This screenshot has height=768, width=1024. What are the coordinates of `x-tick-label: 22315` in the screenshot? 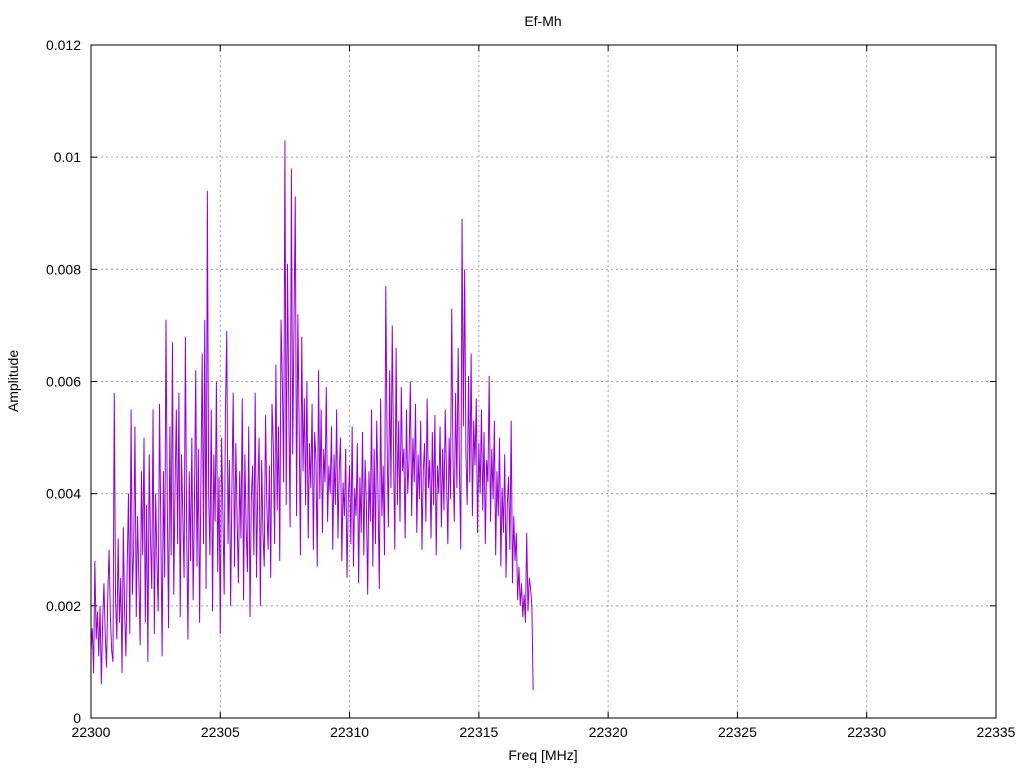 It's located at (478, 732).